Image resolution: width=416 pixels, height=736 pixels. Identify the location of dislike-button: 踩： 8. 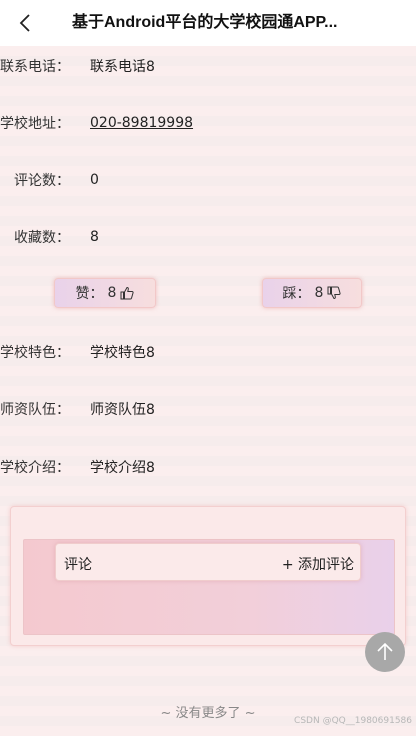
(312, 293).